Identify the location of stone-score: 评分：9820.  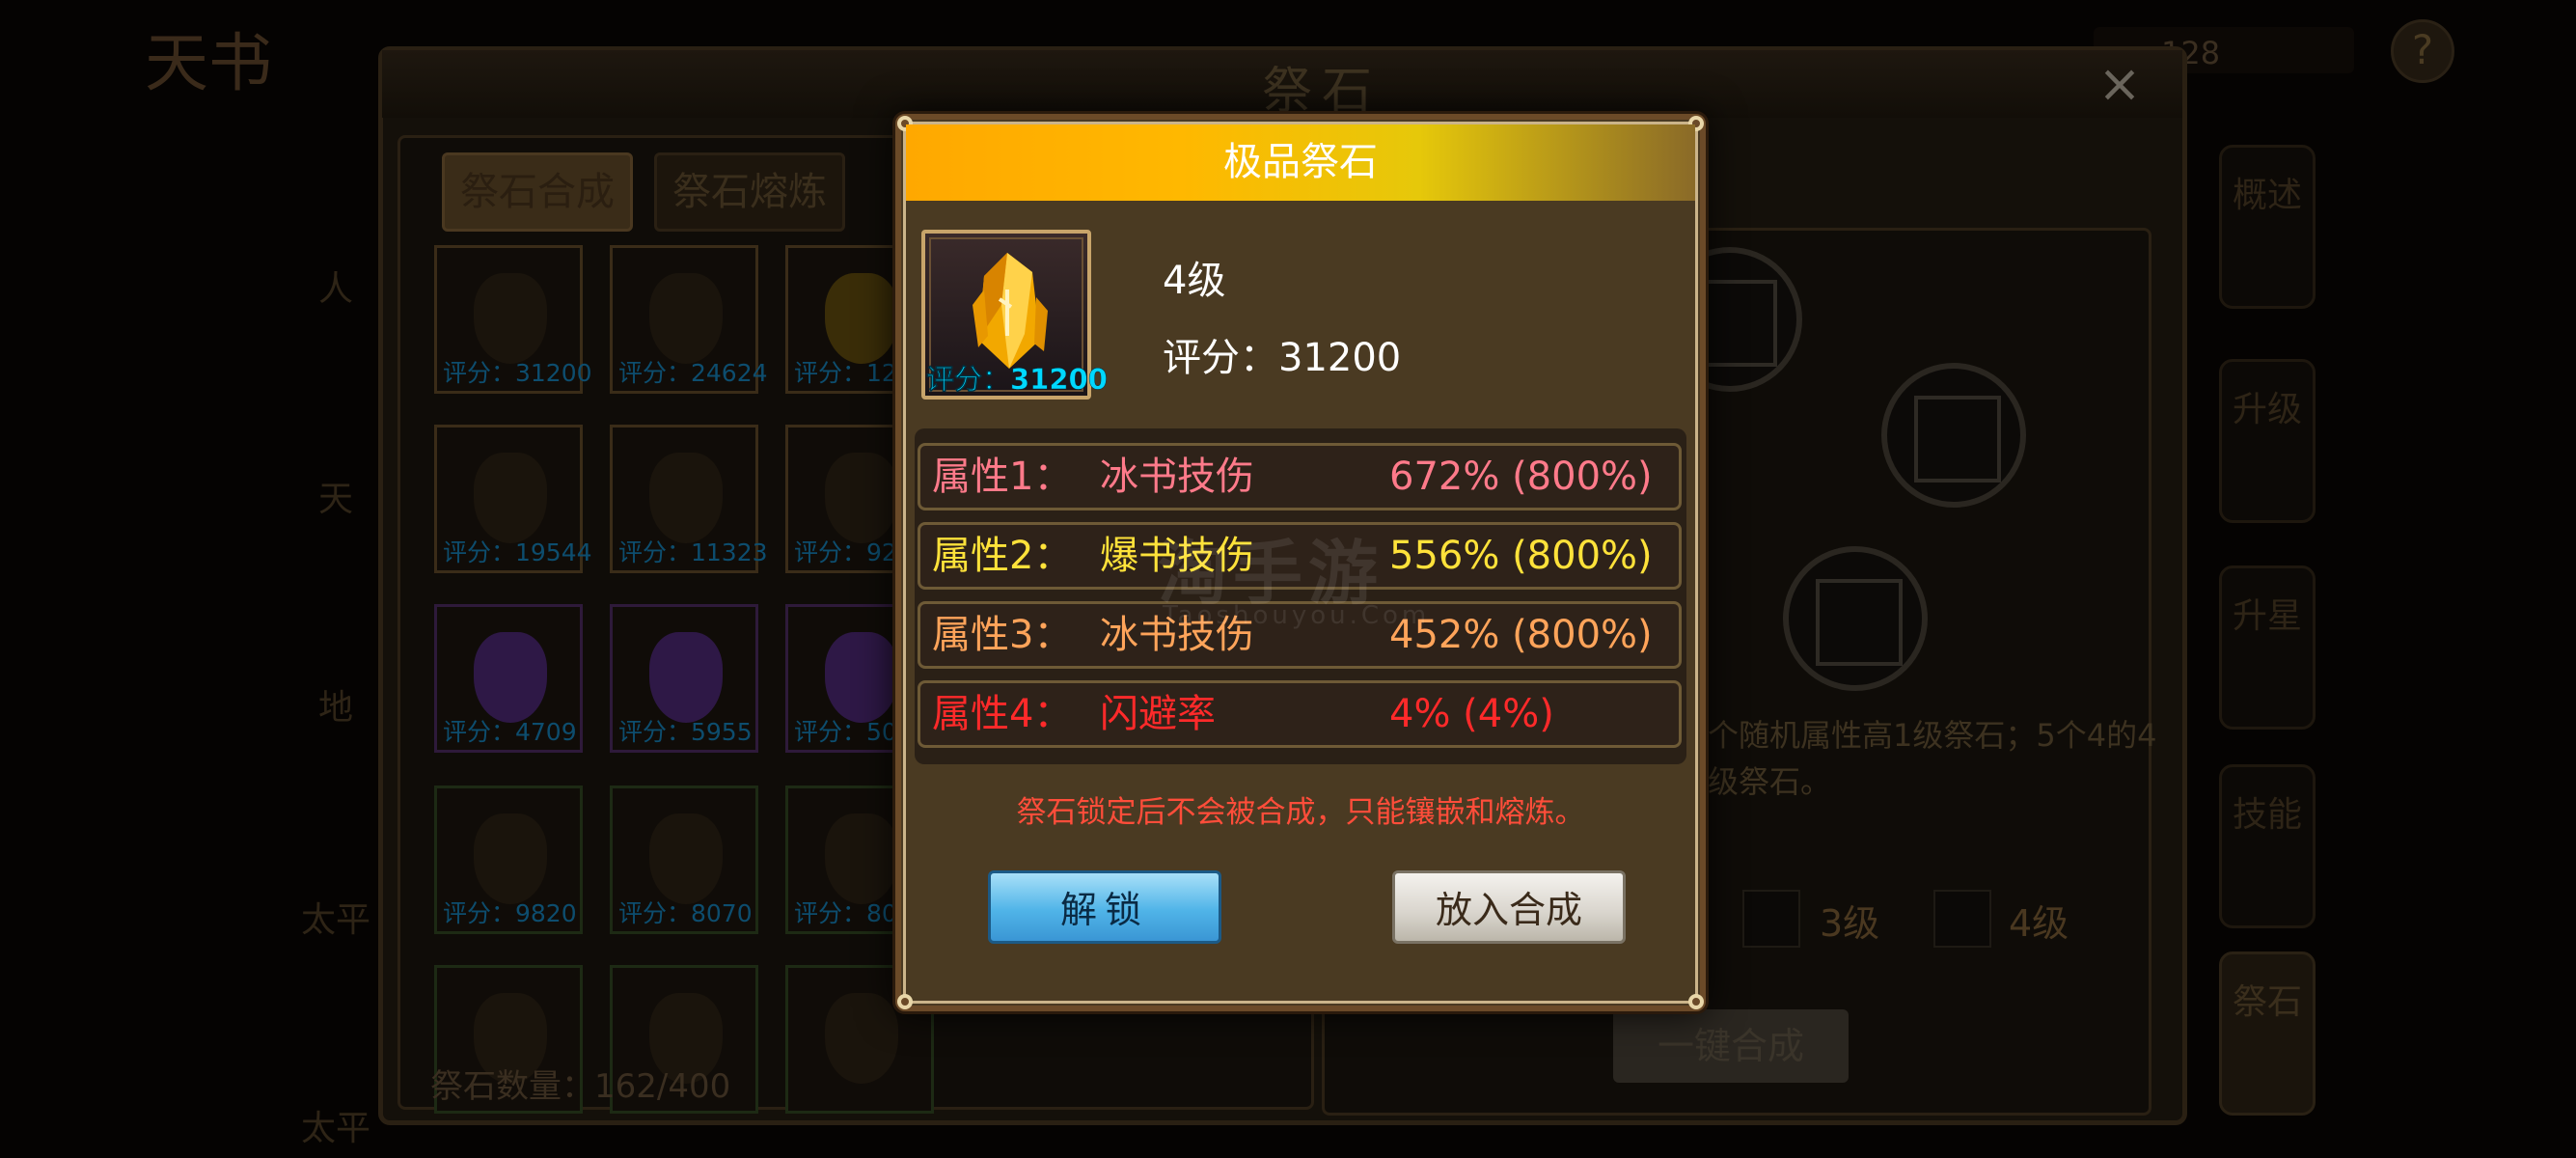
(510, 913).